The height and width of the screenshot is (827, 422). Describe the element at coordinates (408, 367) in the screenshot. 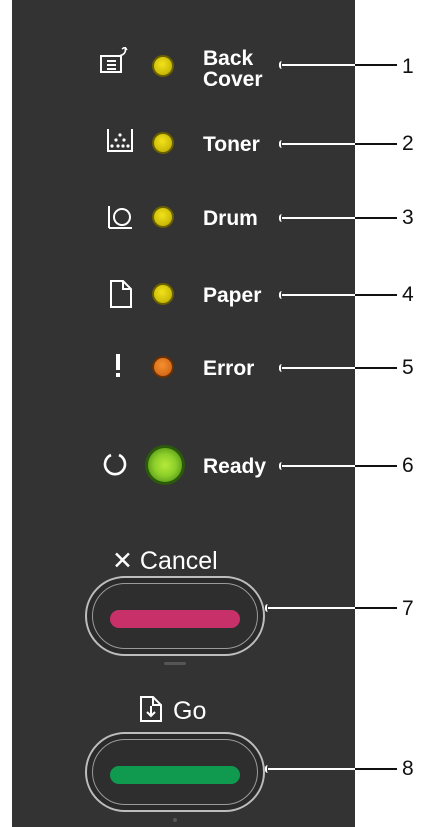

I see `callout-number-5: 5` at that location.